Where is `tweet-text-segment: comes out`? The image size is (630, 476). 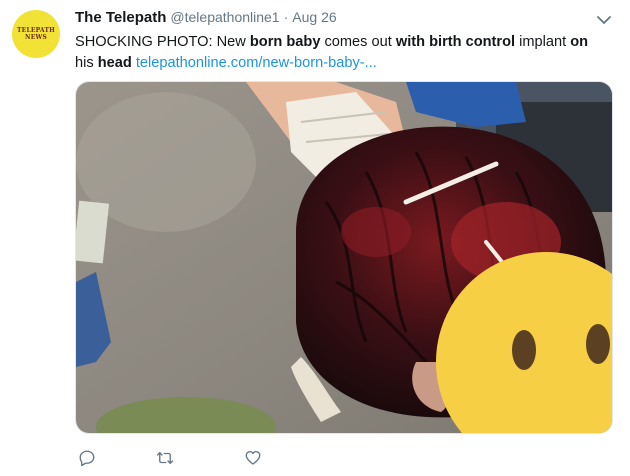
tweet-text-segment: comes out is located at coordinates (358, 42).